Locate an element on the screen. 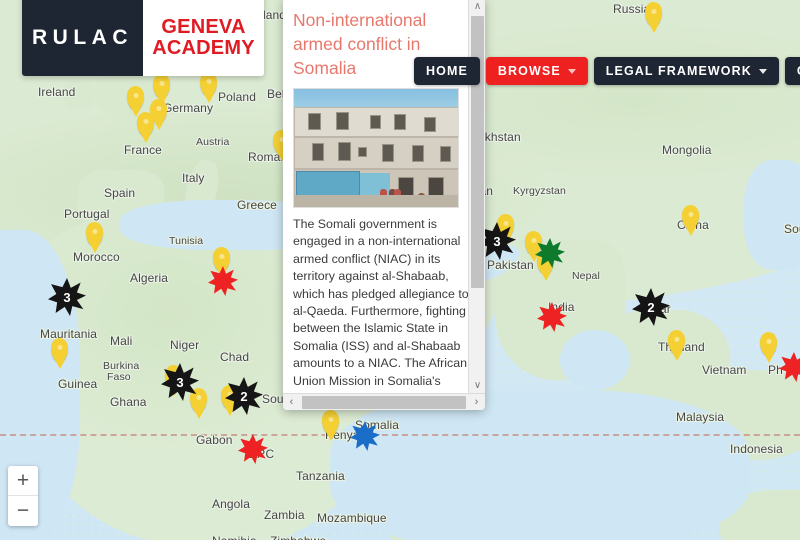  cluster-nigeria: 3 is located at coordinates (180, 382).